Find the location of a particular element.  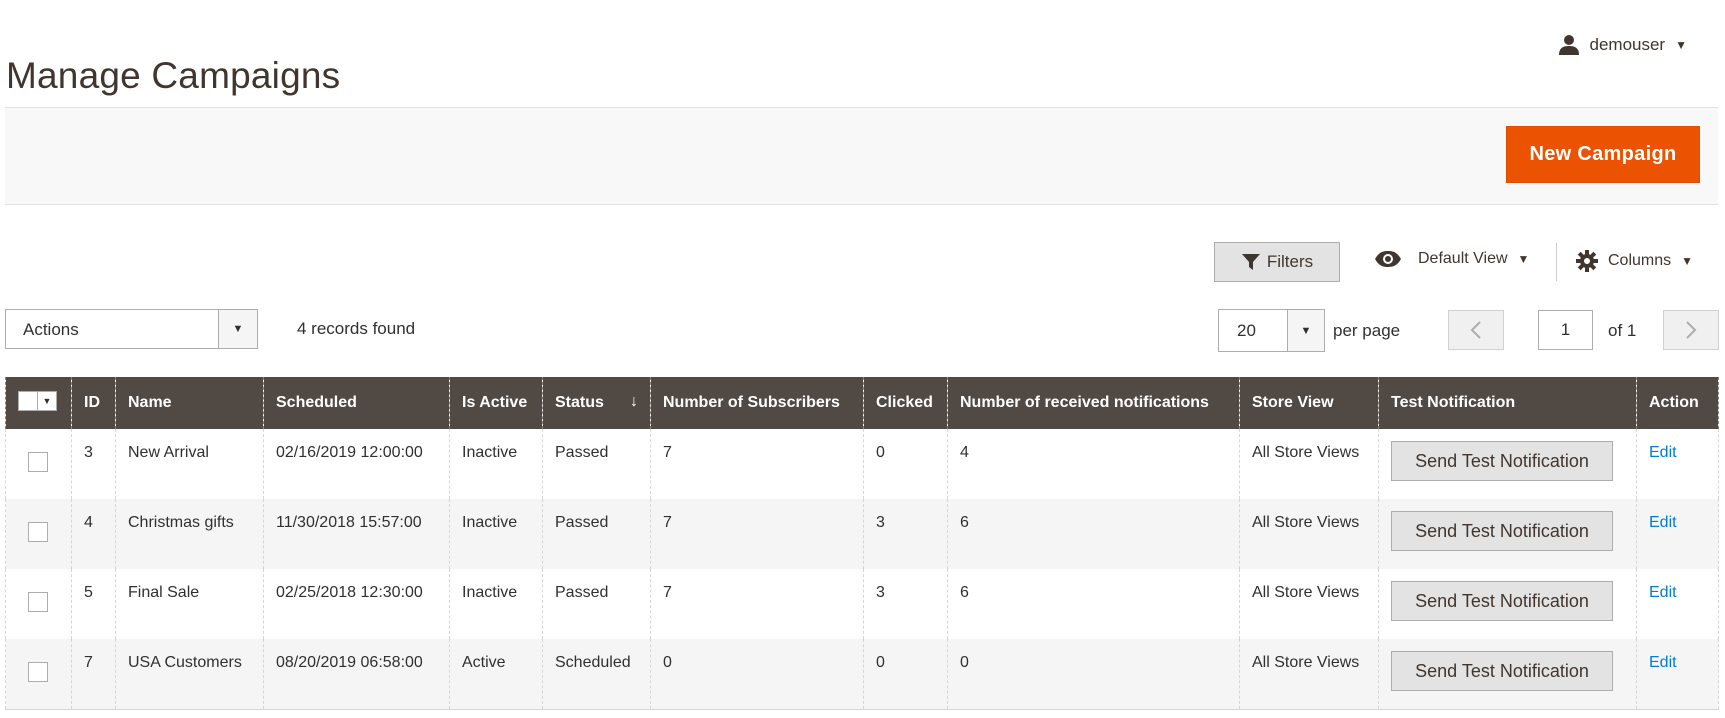

new-campaign-button: New Campaign is located at coordinates (1603, 154).